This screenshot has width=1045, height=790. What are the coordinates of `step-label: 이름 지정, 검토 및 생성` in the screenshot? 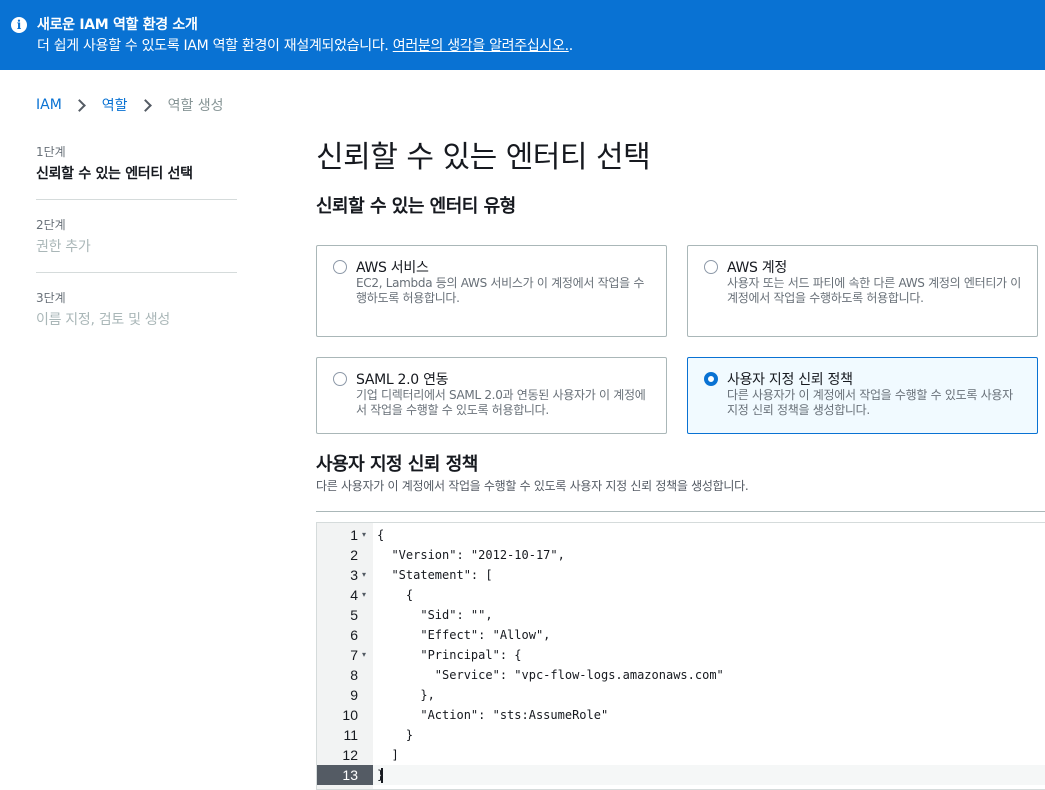 It's located at (103, 320).